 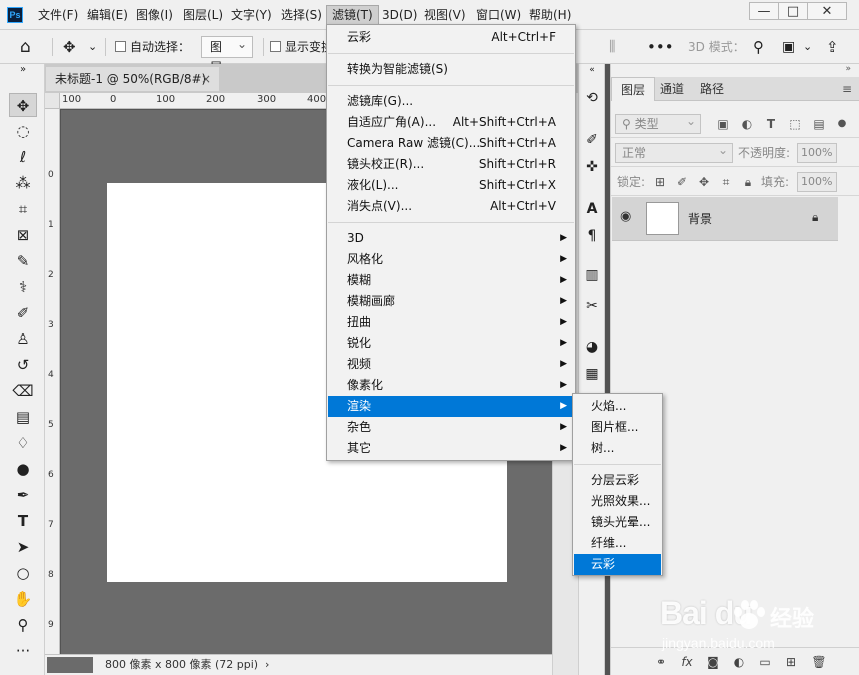 What do you see at coordinates (23, 599) in the screenshot?
I see `hand-tool-icon: ✋` at bounding box center [23, 599].